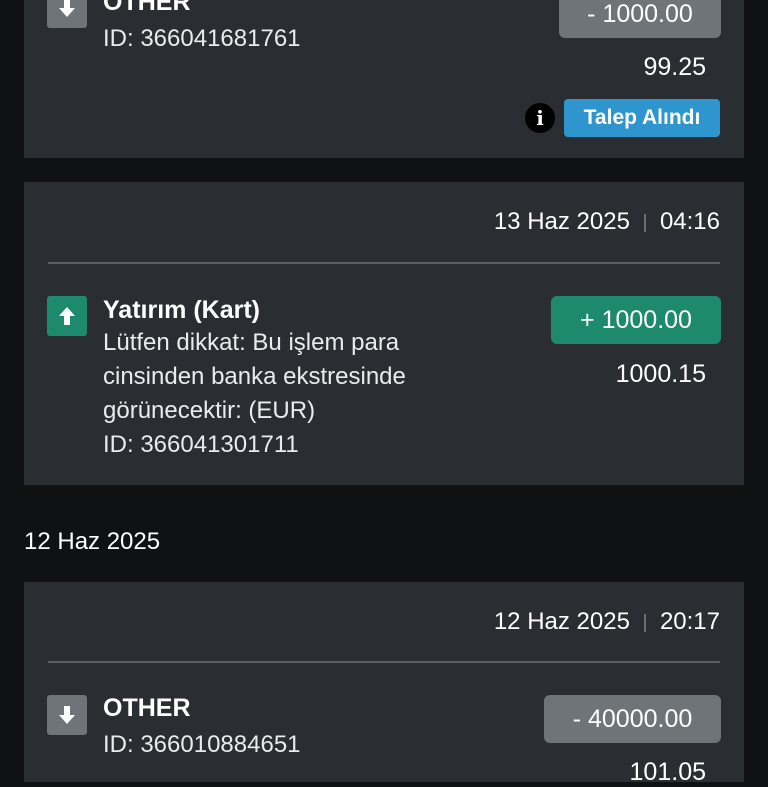  Describe the element at coordinates (667, 772) in the screenshot. I see `balance-after: 101.05` at that location.